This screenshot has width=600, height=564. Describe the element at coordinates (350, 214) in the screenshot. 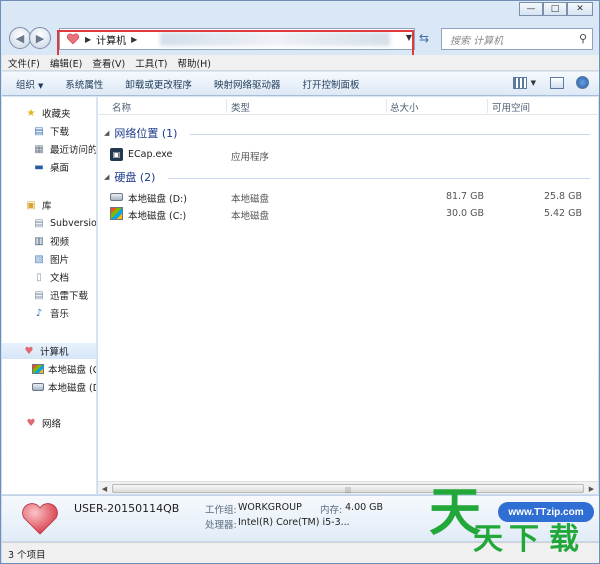

I see `list-item: 本地磁盘 (C:) 本地磁盘 30.0 GB 5.42 GB` at that location.